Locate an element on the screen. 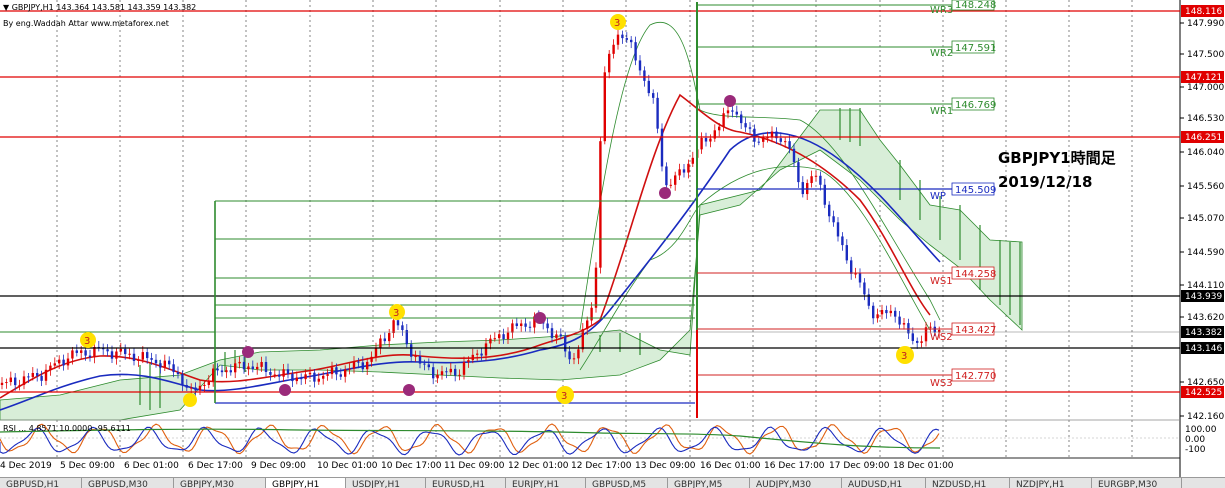 The width and height of the screenshot is (1225, 488). price-tick-label: 144.590 is located at coordinates (1205, 253).